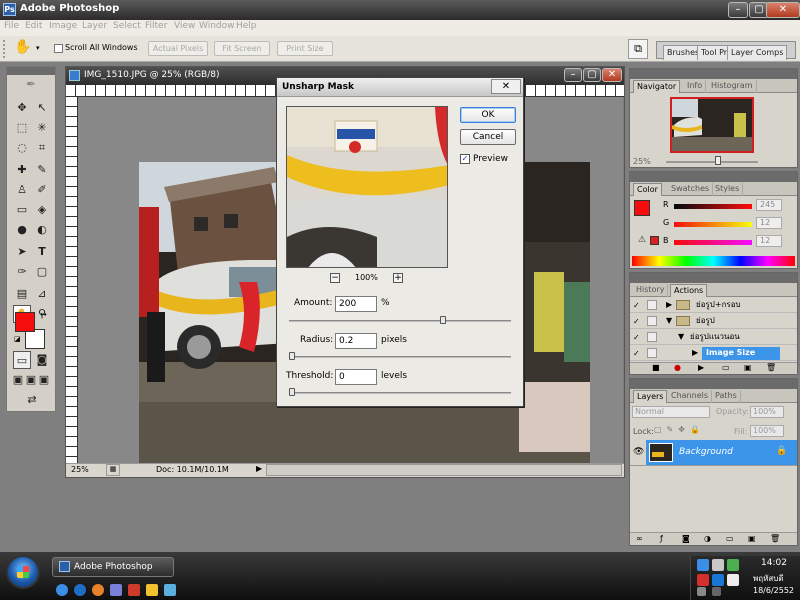 Image resolution: width=800 pixels, height=600 pixels. Describe the element at coordinates (726, 396) in the screenshot. I see `tab-paths: Paths` at that location.